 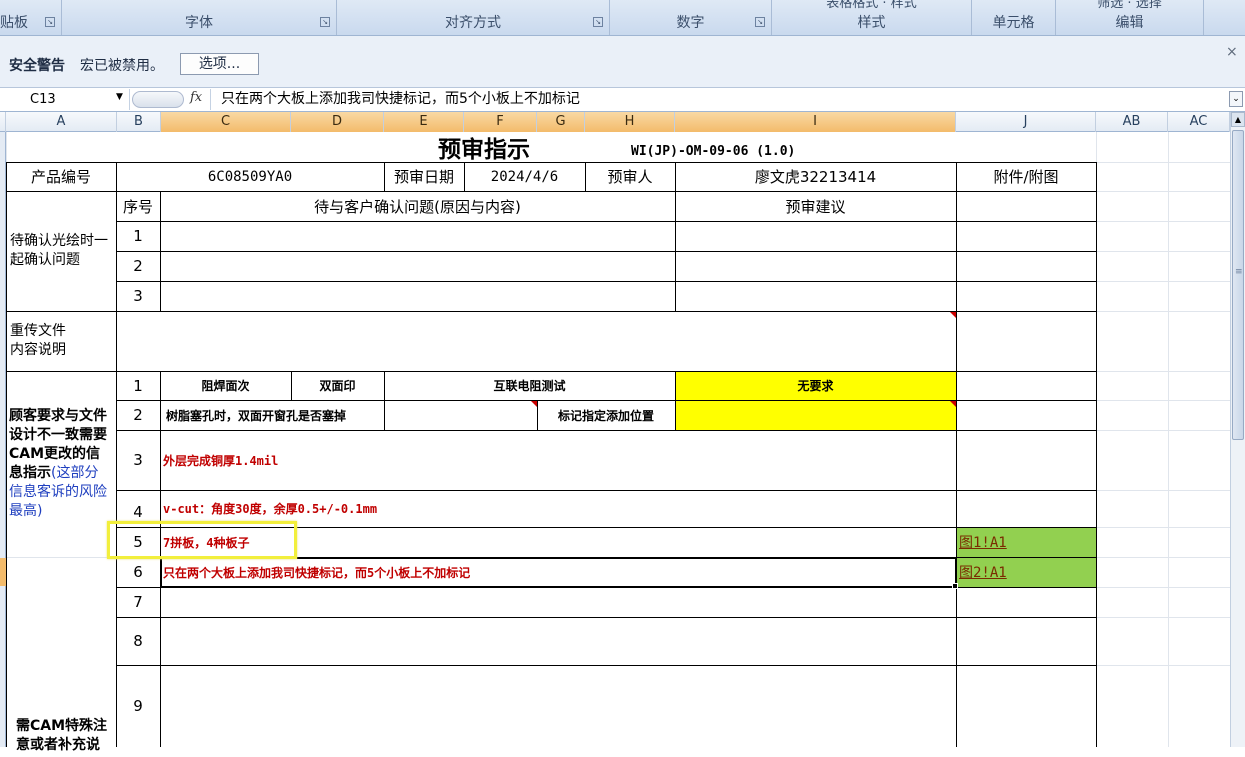 I want to click on name-box: C13, so click(x=65, y=99).